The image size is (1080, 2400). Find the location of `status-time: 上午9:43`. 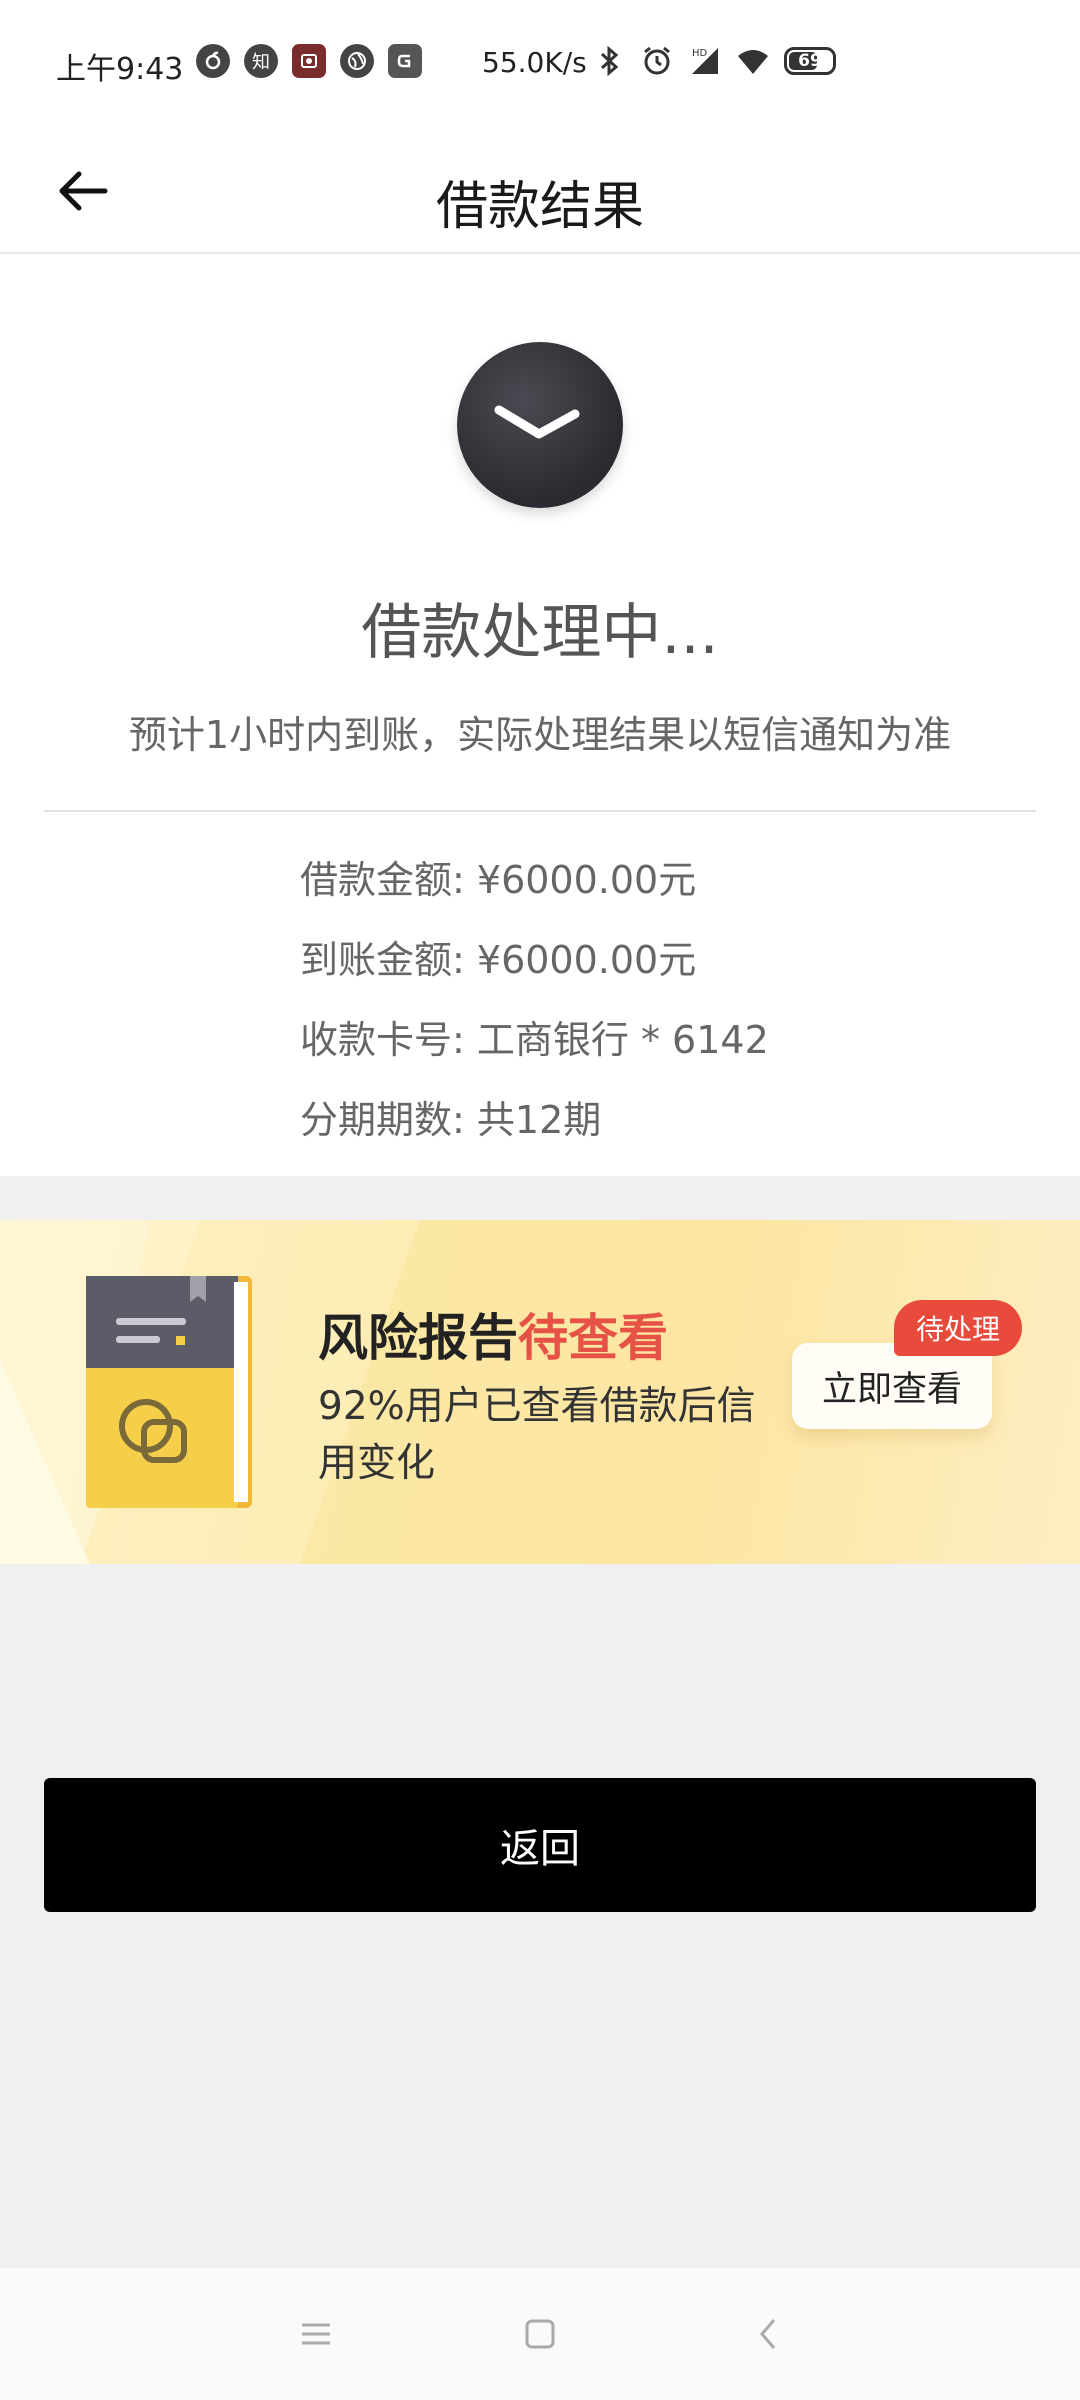

status-time: 上午9:43 is located at coordinates (120, 69).